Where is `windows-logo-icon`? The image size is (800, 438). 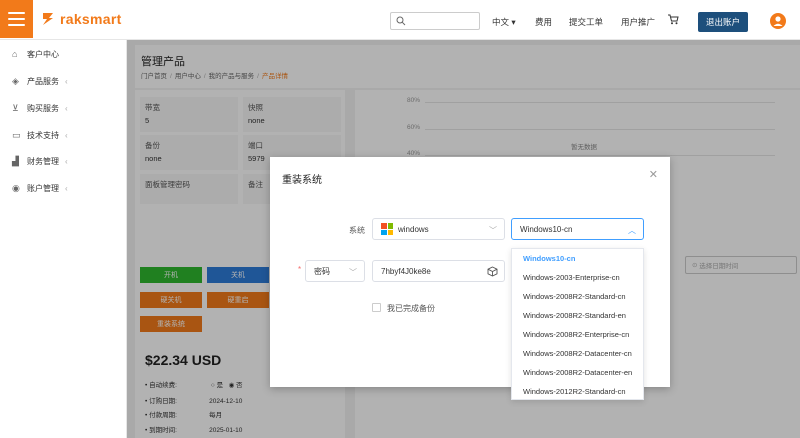 windows-logo-icon is located at coordinates (387, 229).